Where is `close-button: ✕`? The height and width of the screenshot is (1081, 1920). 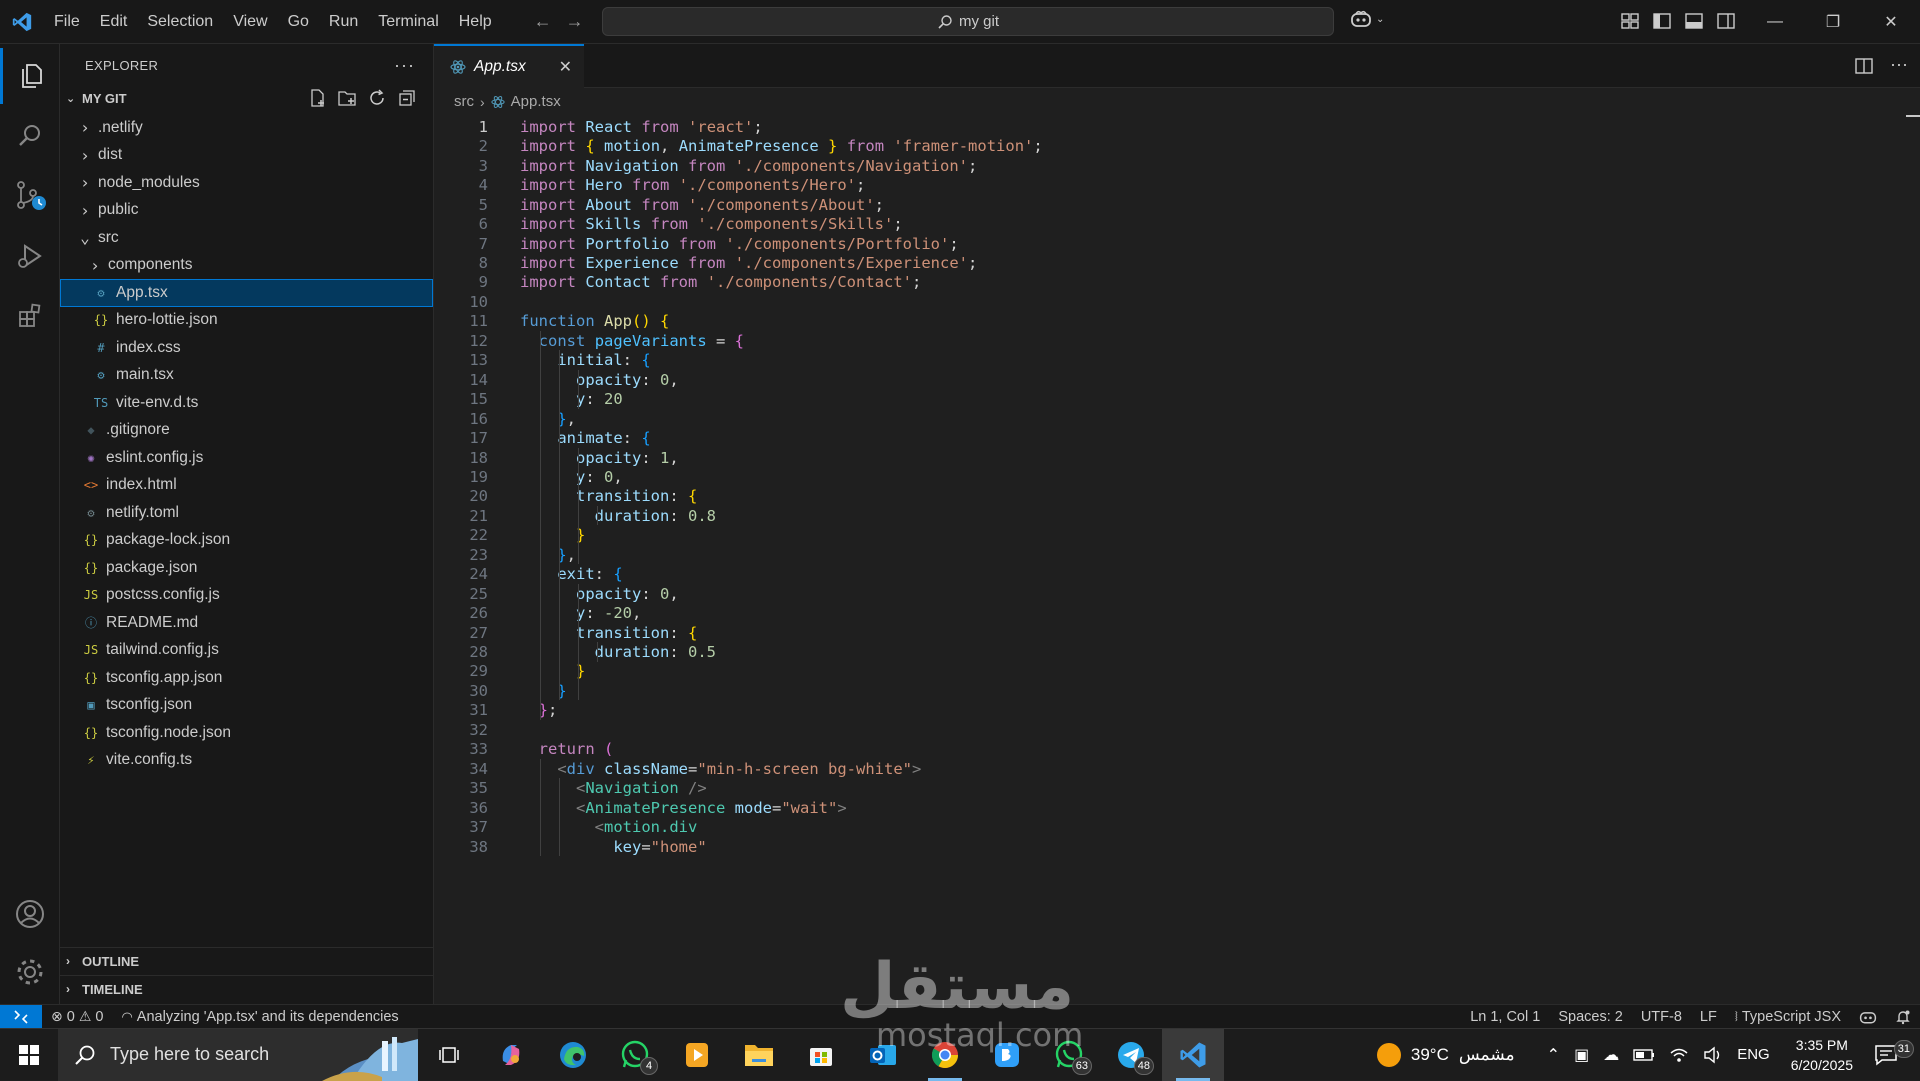
close-button: ✕ is located at coordinates (1891, 22).